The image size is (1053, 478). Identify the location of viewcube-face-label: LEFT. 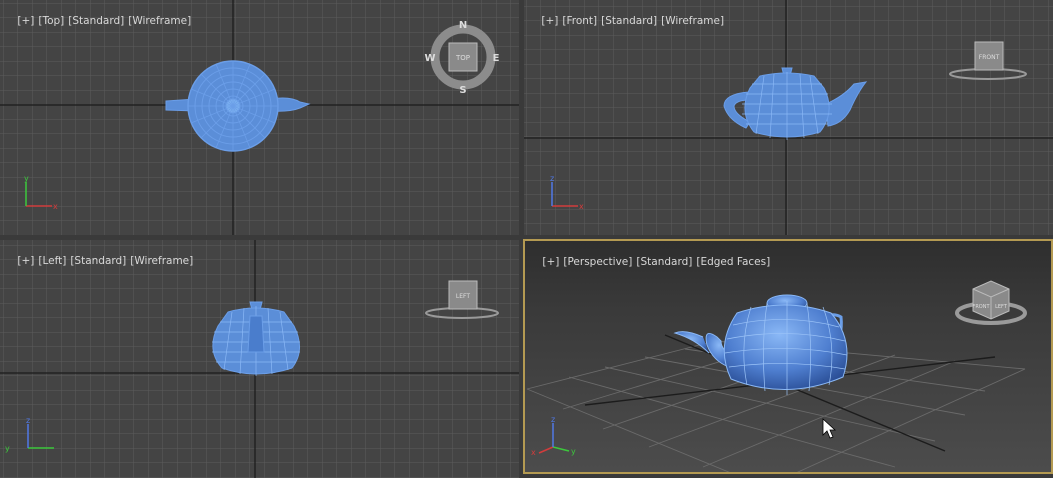
(463, 296).